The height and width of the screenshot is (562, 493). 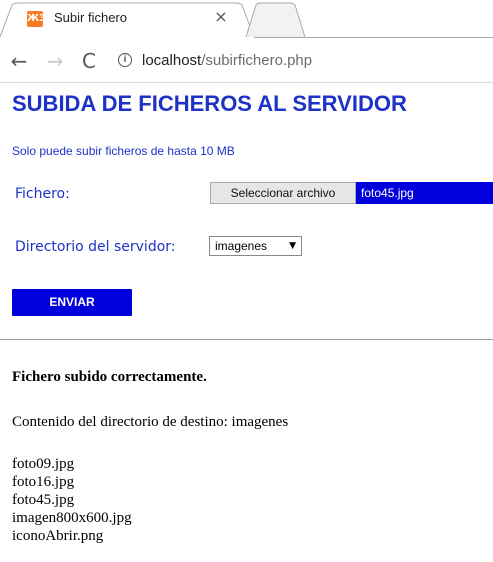 What do you see at coordinates (275, 20) in the screenshot?
I see `new-tab-button` at bounding box center [275, 20].